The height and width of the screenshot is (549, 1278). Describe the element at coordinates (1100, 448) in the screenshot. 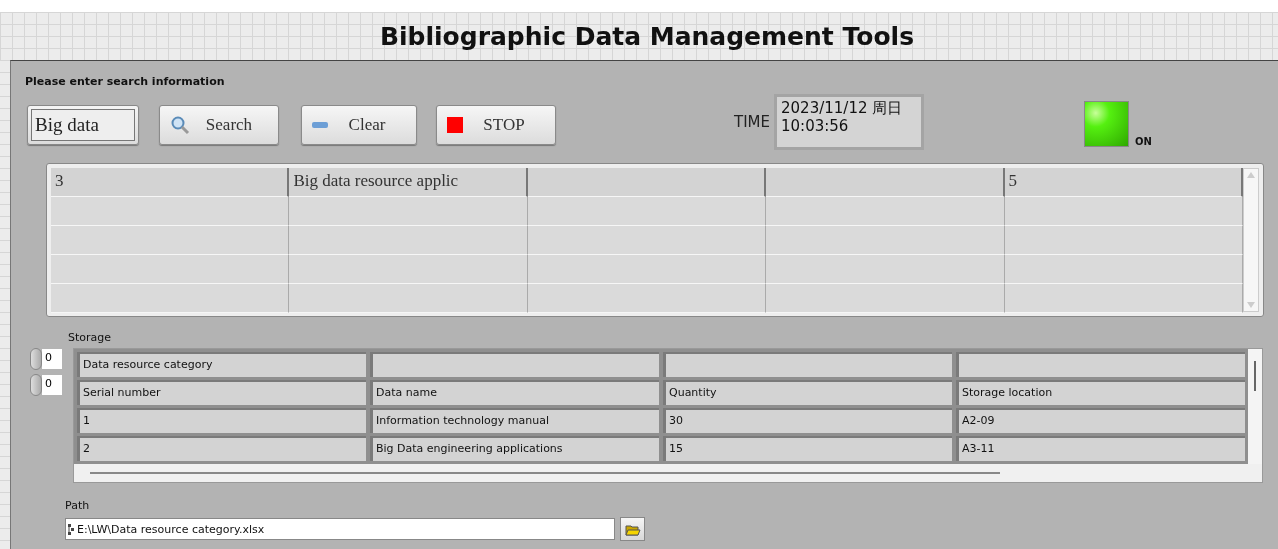

I see `table-cell: A3-11` at that location.